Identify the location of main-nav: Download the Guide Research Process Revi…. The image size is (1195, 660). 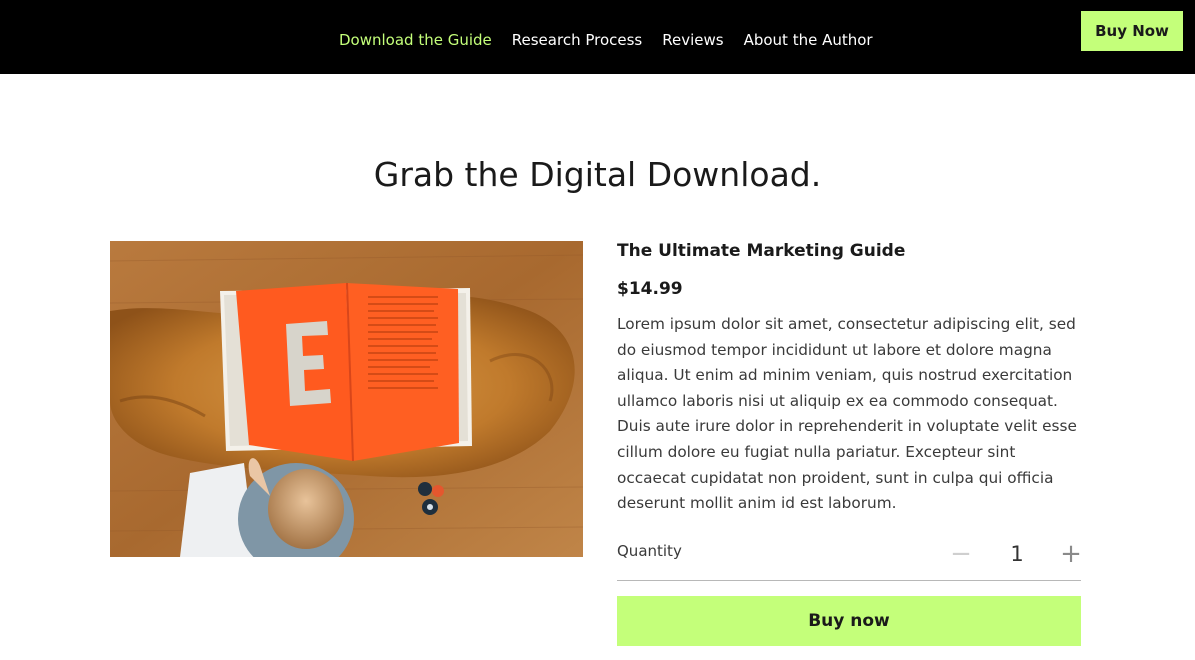
(606, 40).